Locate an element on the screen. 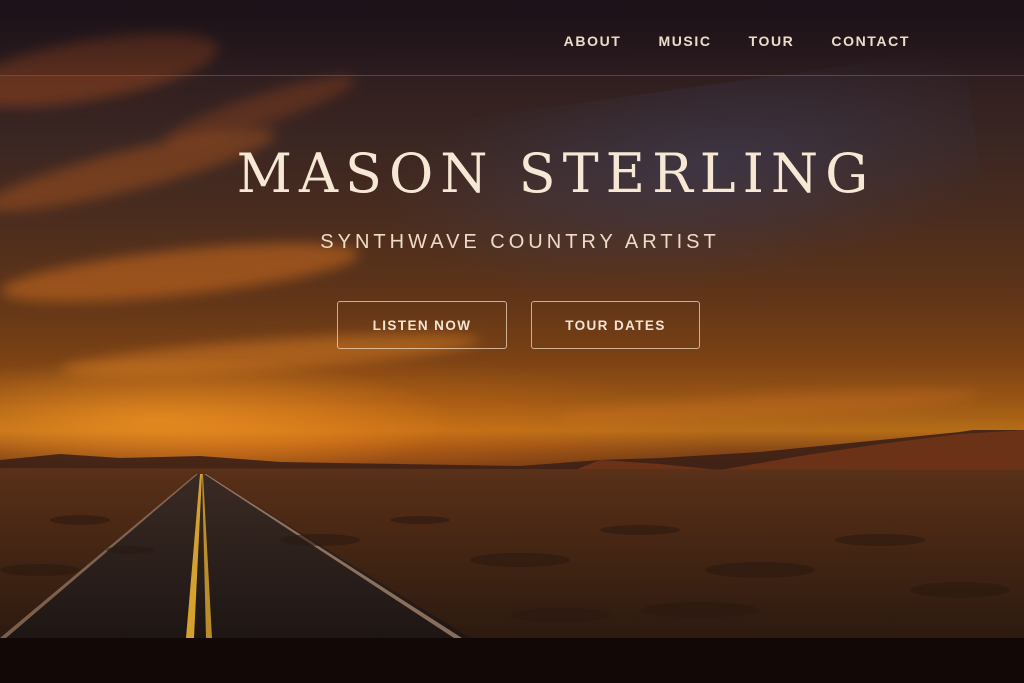 This screenshot has width=1024, height=683. tour-dates-button: TOUR DATES is located at coordinates (615, 325).